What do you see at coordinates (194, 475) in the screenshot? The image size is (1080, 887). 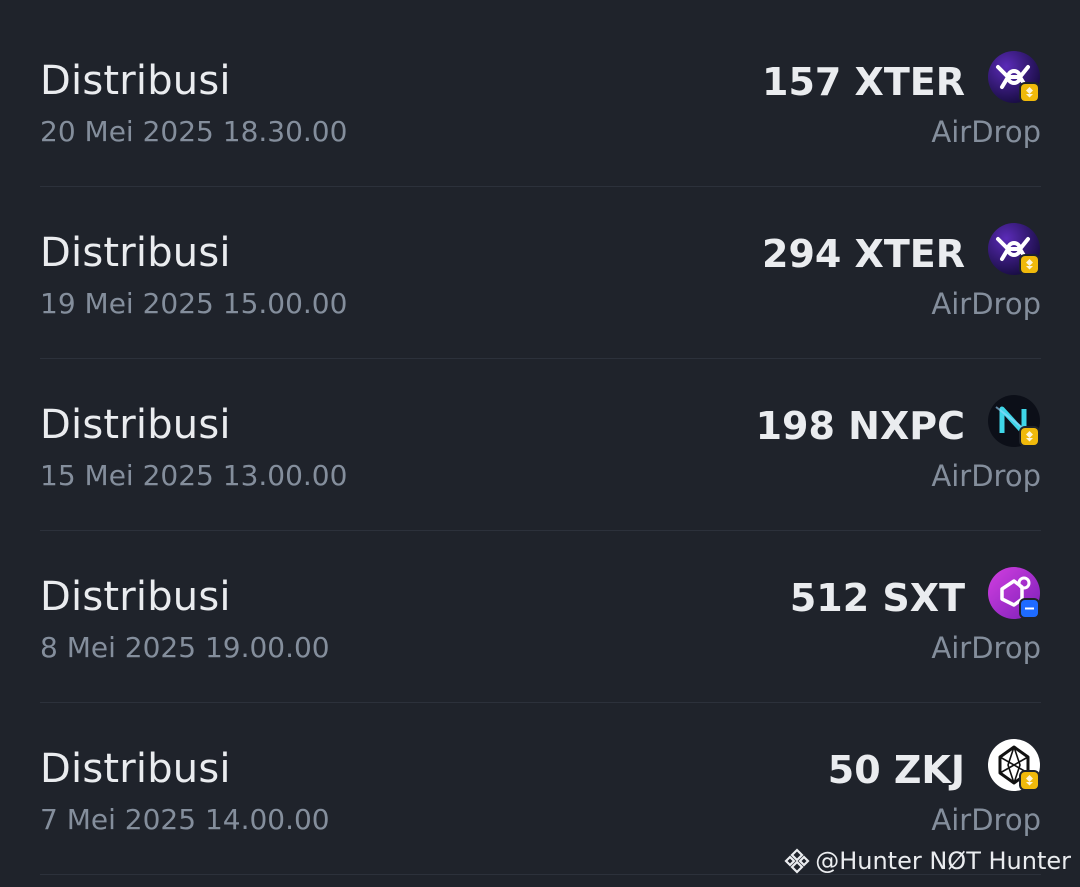 I see `transaction-date: 15 Mei 2025 13.00.00` at bounding box center [194, 475].